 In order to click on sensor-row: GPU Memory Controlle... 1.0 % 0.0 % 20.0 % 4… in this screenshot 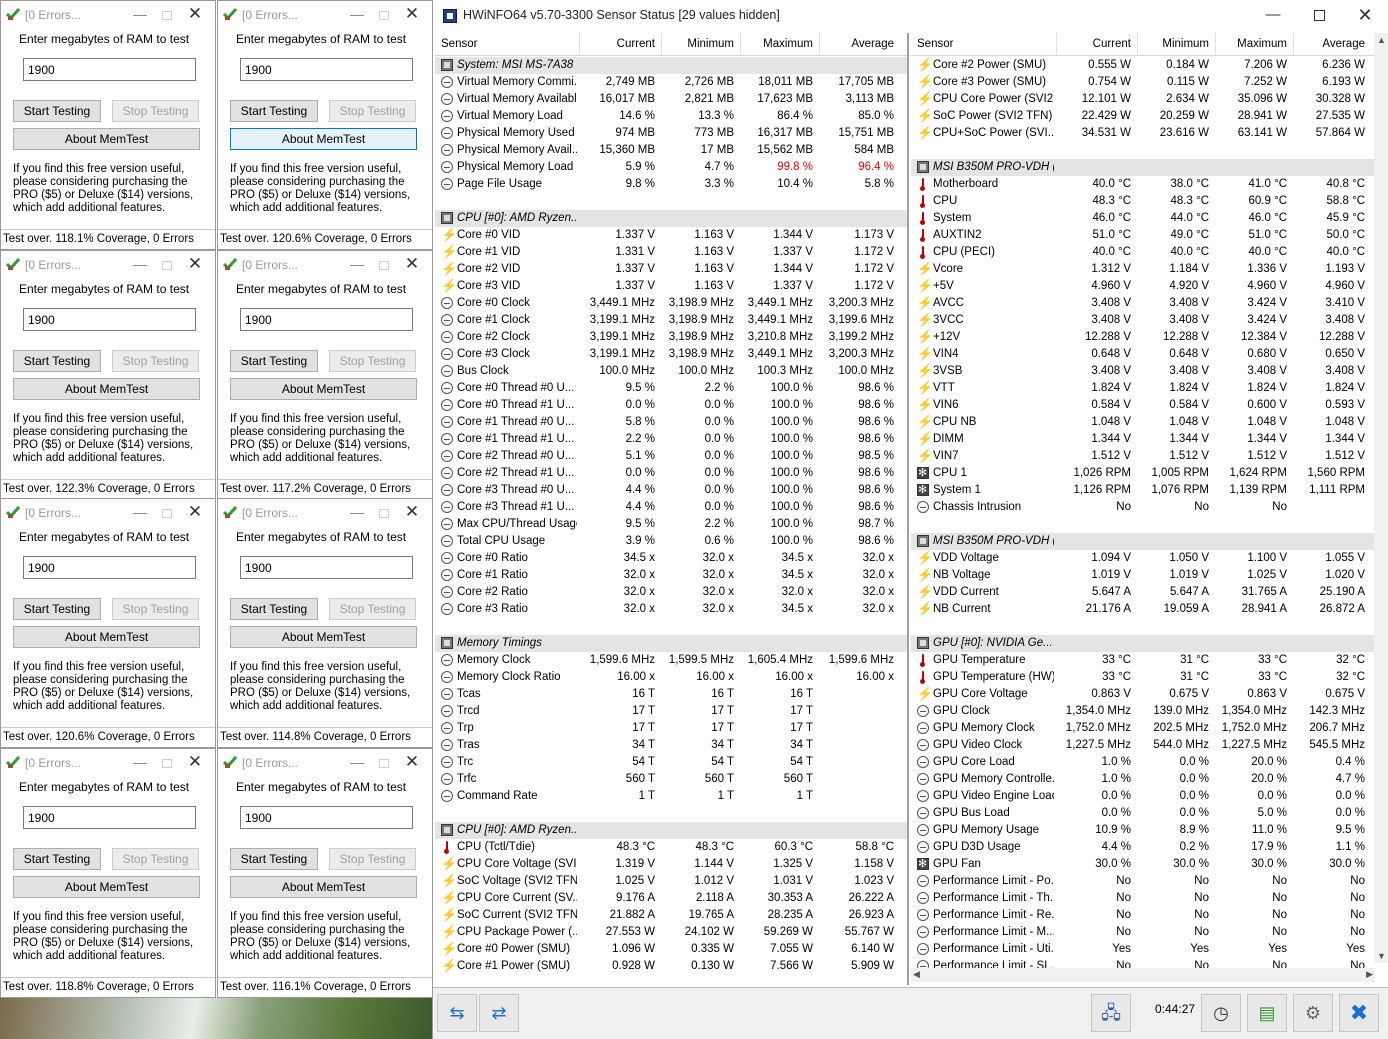, I will do `click(1144, 779)`.